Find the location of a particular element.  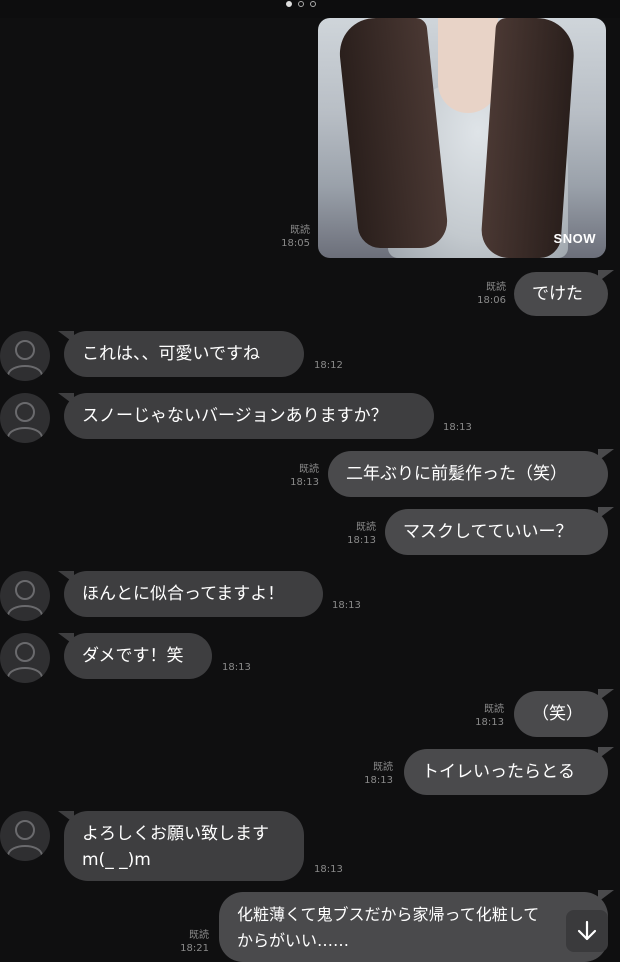

message-bubble-outgoing: でけた is located at coordinates (561, 294).